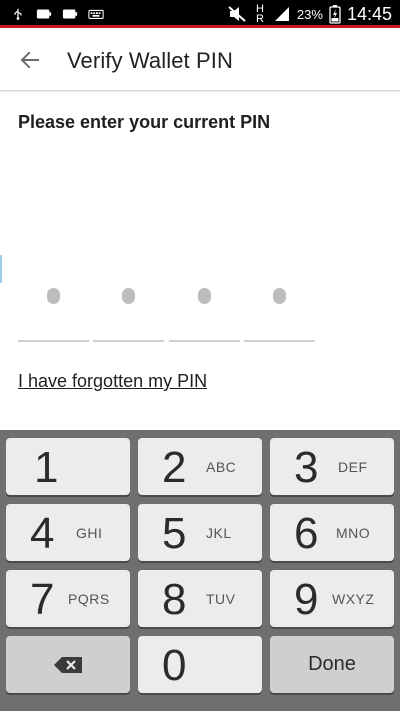 The width and height of the screenshot is (400, 711). What do you see at coordinates (112, 381) in the screenshot?
I see `forgot-pin-link: I have forgotten my PIN` at bounding box center [112, 381].